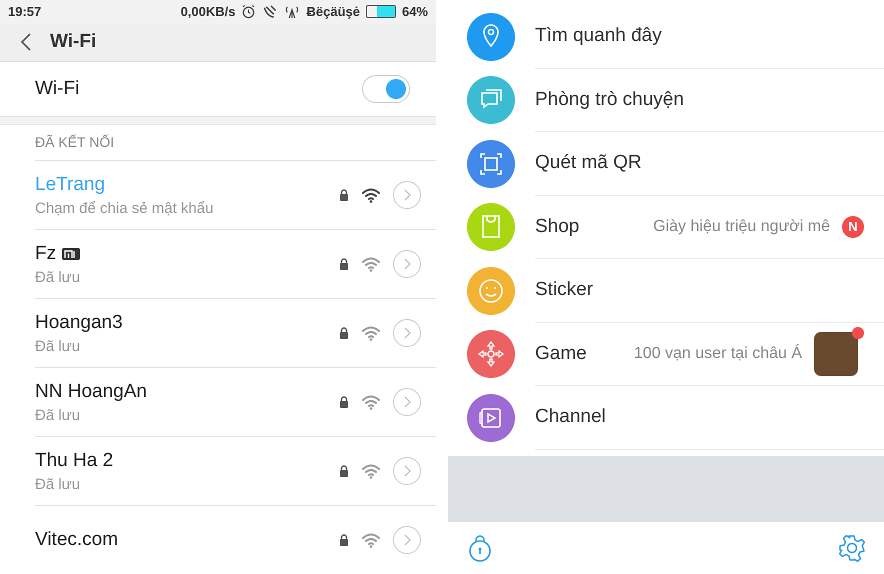 This screenshot has height=574, width=884. I want to click on settings-icon, so click(852, 548).